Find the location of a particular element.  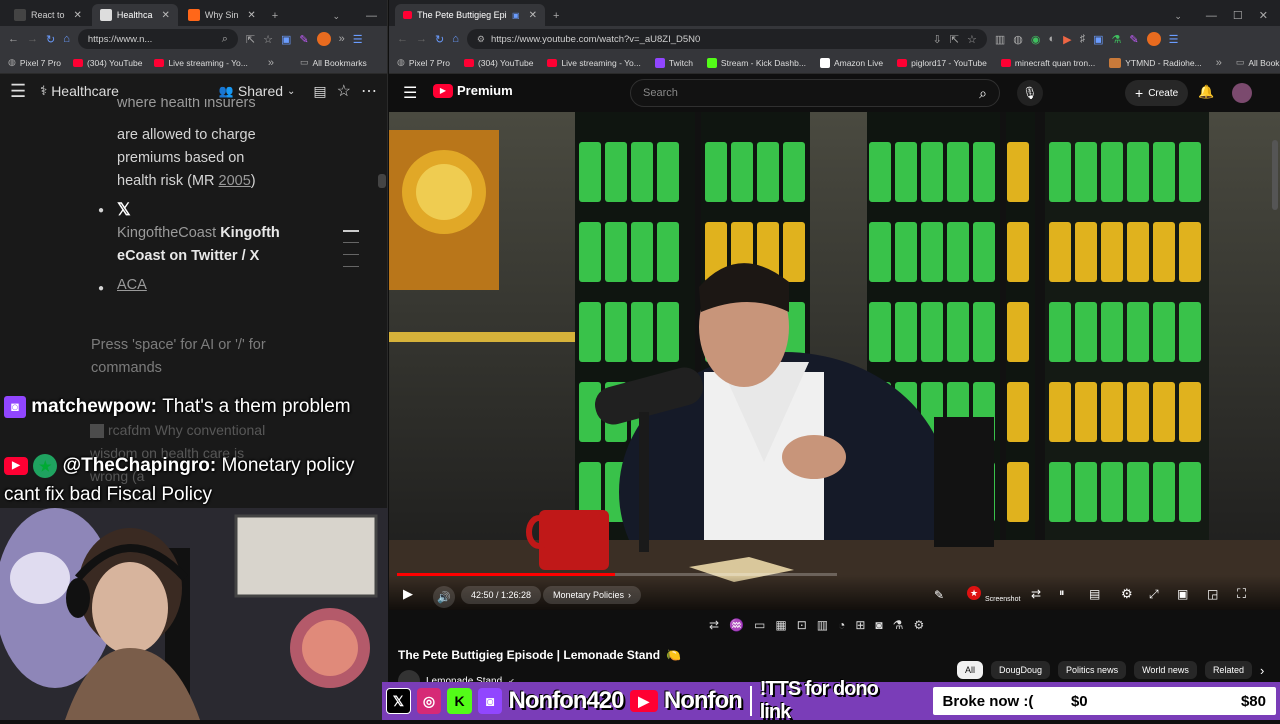

url-field: https://www.n... ⌕ is located at coordinates (157, 39).